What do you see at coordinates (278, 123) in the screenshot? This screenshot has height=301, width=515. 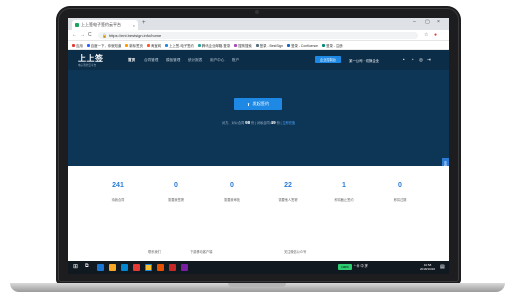 I see `quota-unit-2: 份` at bounding box center [278, 123].